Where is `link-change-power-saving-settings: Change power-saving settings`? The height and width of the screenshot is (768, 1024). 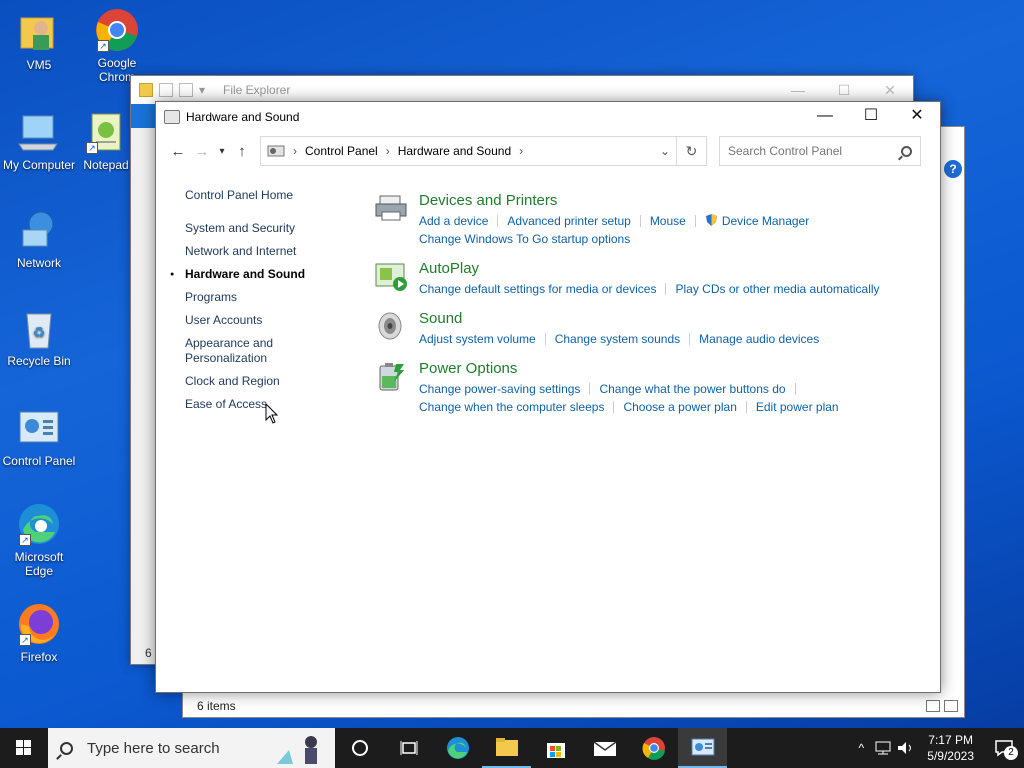 link-change-power-saving-settings: Change power-saving settings is located at coordinates (499, 389).